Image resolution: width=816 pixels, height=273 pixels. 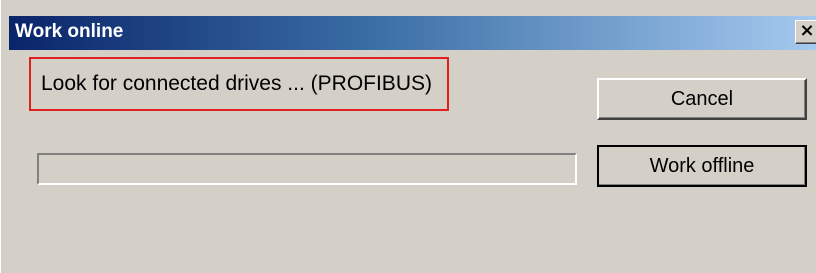 What do you see at coordinates (69, 31) in the screenshot?
I see `window-title: Work online` at bounding box center [69, 31].